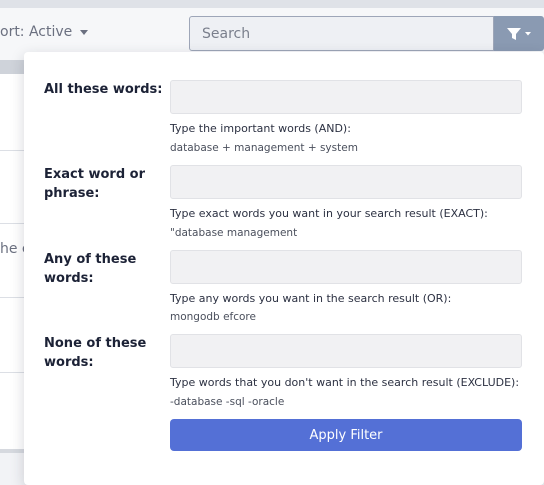 Image resolution: width=544 pixels, height=485 pixels. Describe the element at coordinates (346, 267) in the screenshot. I see `any-words-input` at that location.